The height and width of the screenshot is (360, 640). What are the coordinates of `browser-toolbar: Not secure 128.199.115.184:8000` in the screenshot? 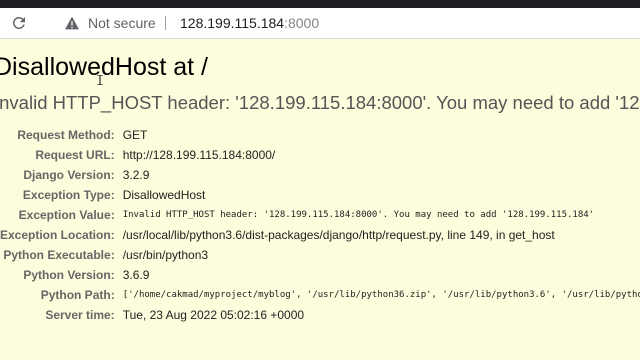 It's located at (320, 23).